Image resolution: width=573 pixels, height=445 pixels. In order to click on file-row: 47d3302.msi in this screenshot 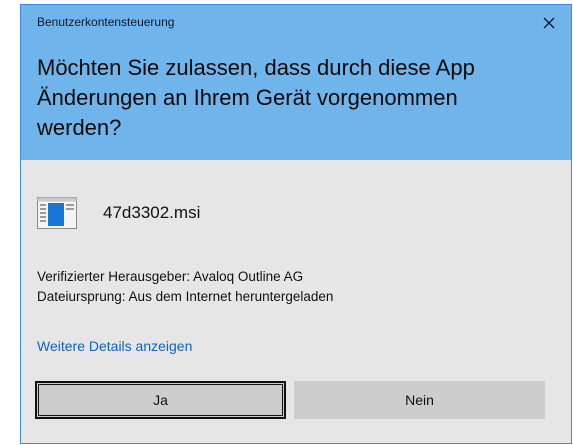, I will do `click(118, 213)`.